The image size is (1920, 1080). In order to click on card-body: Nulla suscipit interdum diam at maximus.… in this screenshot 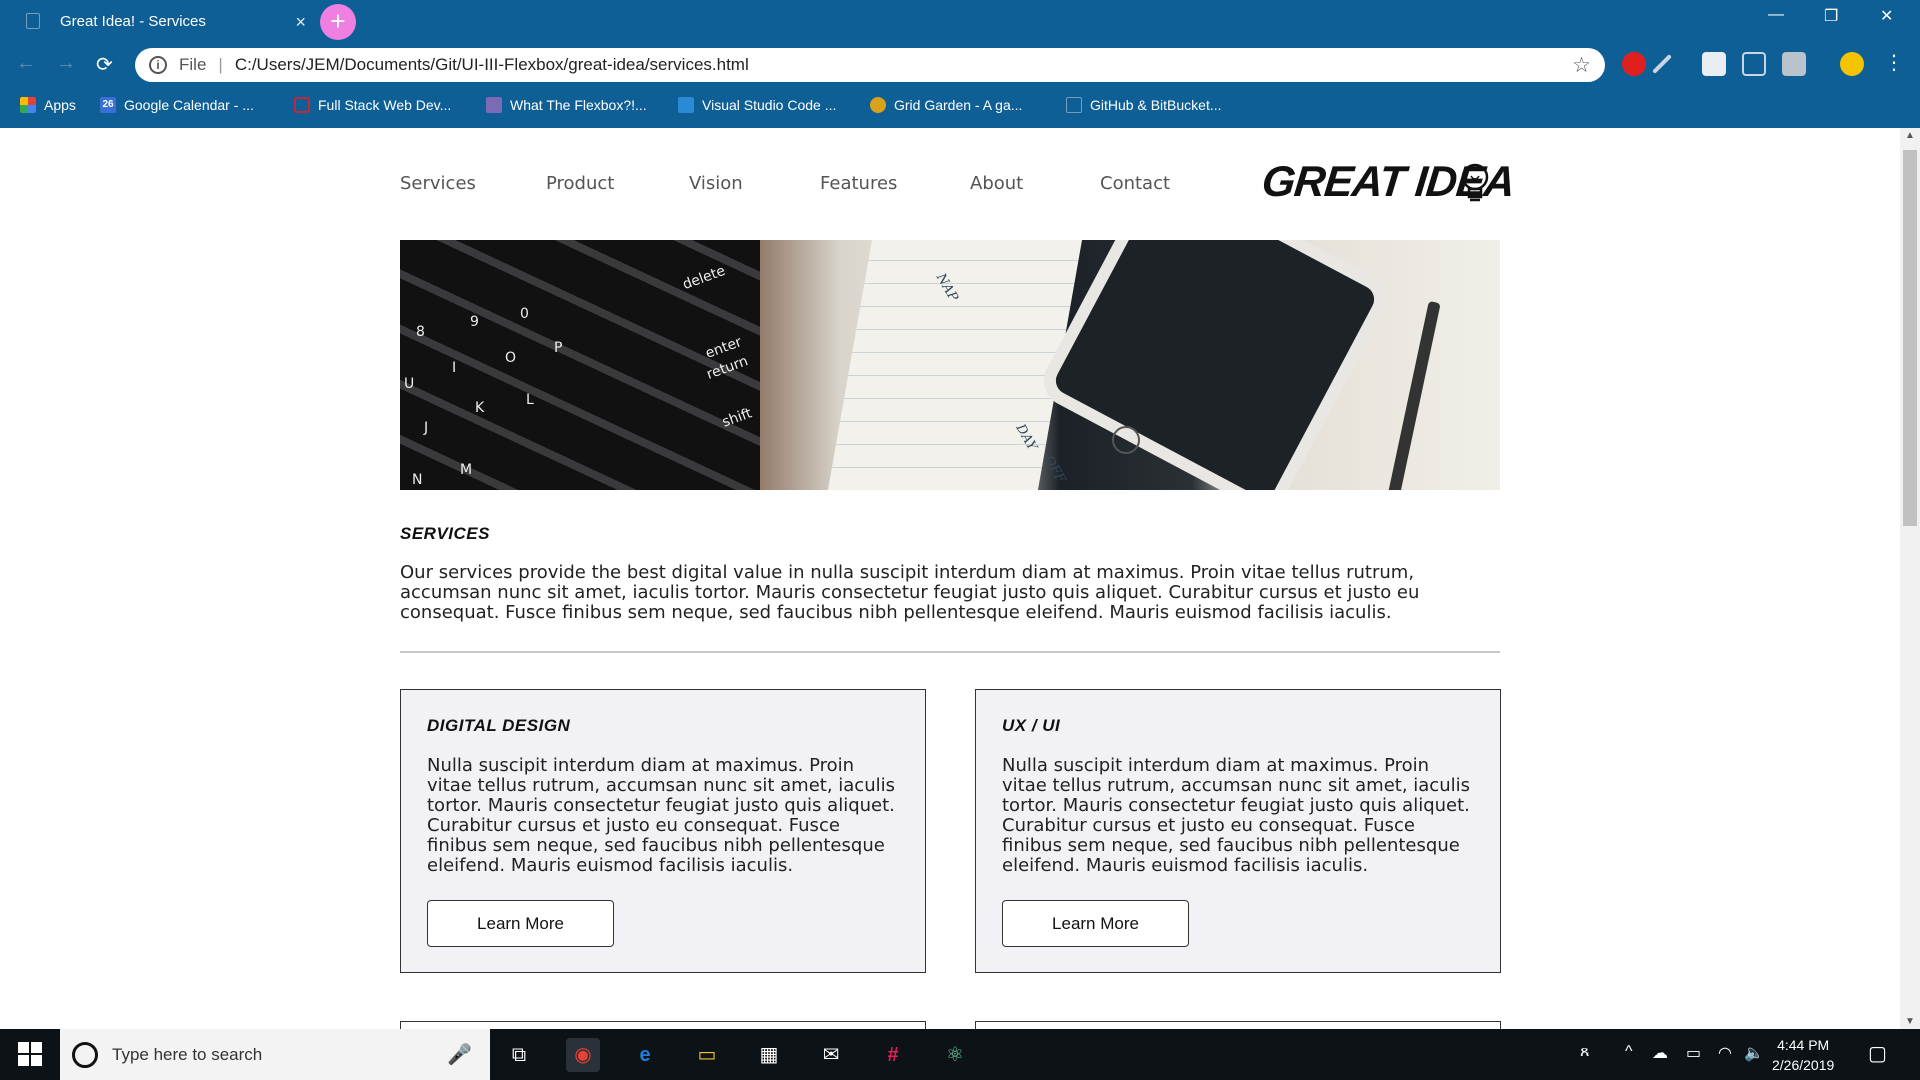, I will do `click(1236, 815)`.